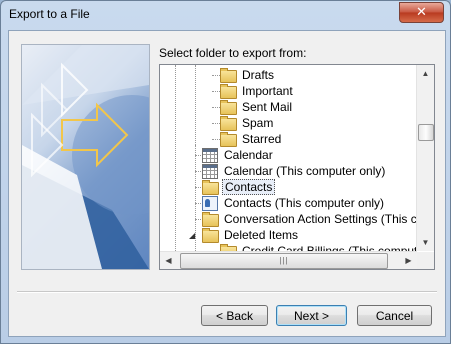  I want to click on scroll-right-icon: ▶, so click(408, 260).